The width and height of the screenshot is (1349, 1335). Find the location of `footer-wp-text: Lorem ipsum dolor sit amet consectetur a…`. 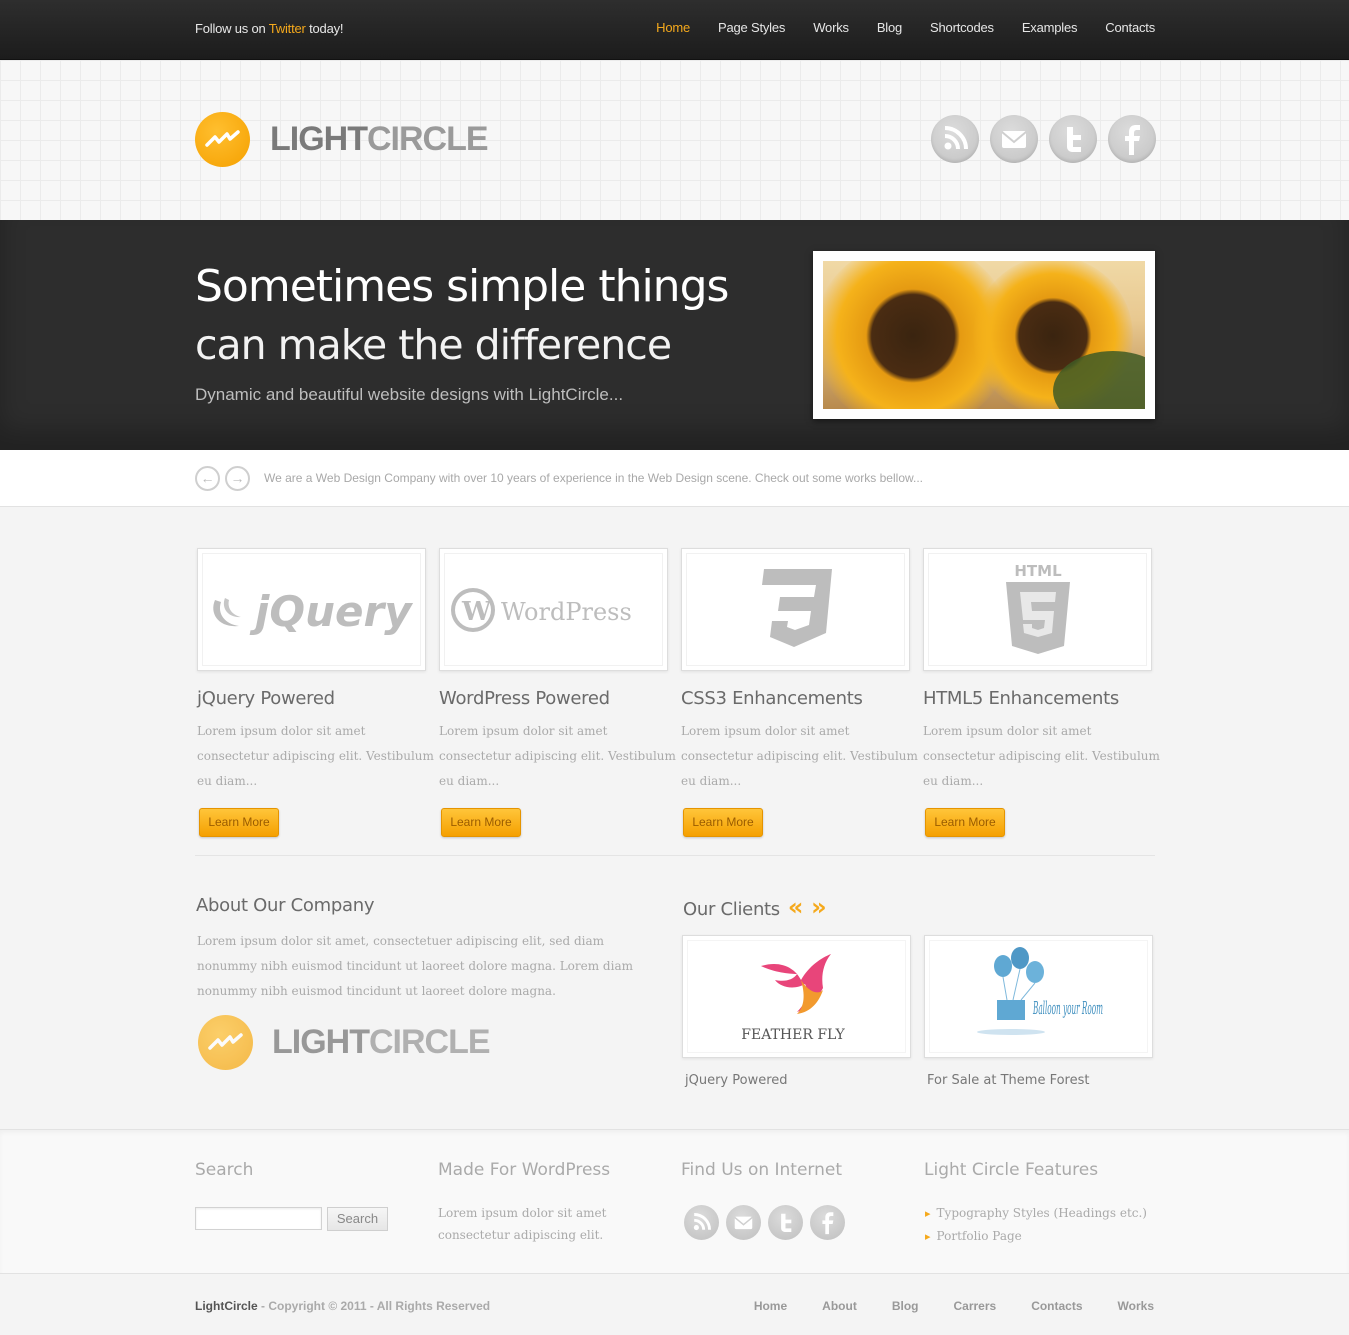

footer-wp-text: Lorem ipsum dolor sit amet consectetur a… is located at coordinates (522, 1224).